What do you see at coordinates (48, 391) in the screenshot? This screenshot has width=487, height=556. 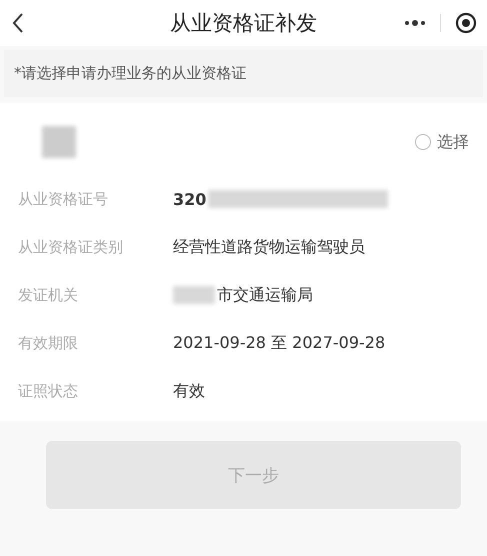 I see `field-label: 证照状态` at bounding box center [48, 391].